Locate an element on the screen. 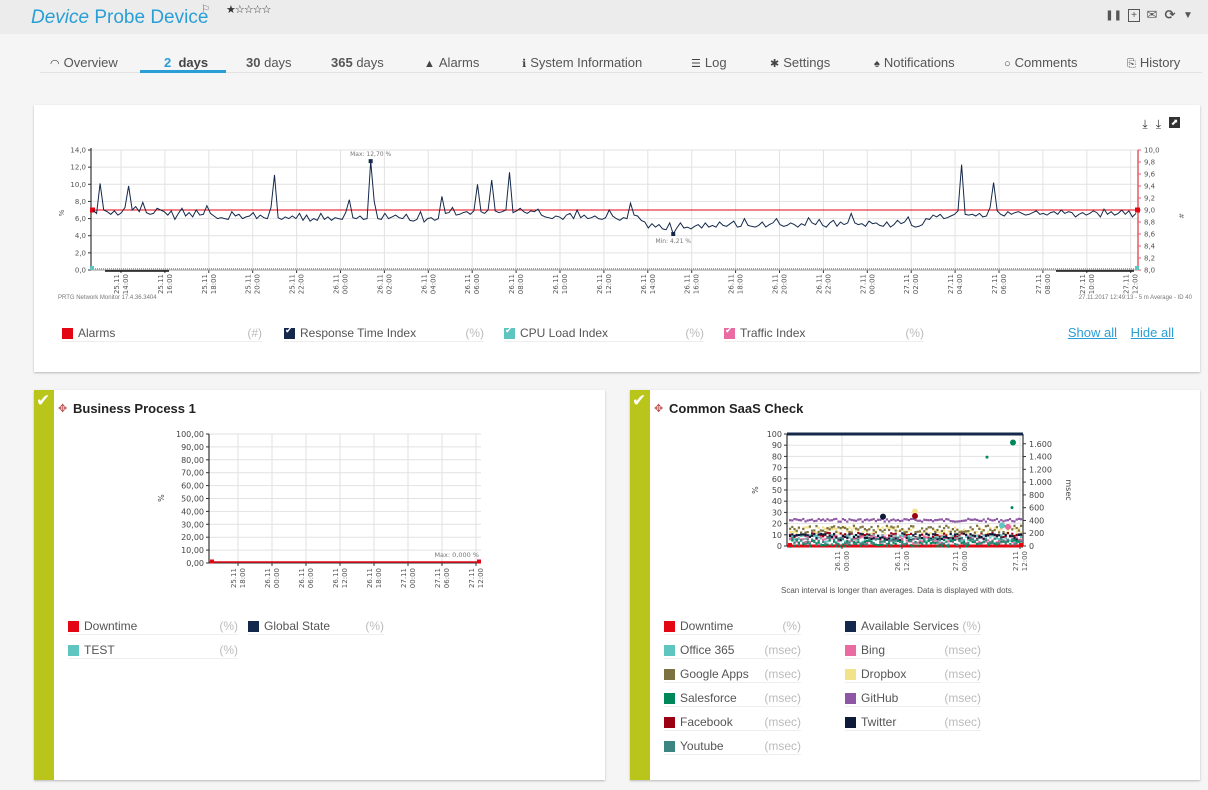 The height and width of the screenshot is (790, 1208). tab-comments: ○ Comments is located at coordinates (1041, 62).